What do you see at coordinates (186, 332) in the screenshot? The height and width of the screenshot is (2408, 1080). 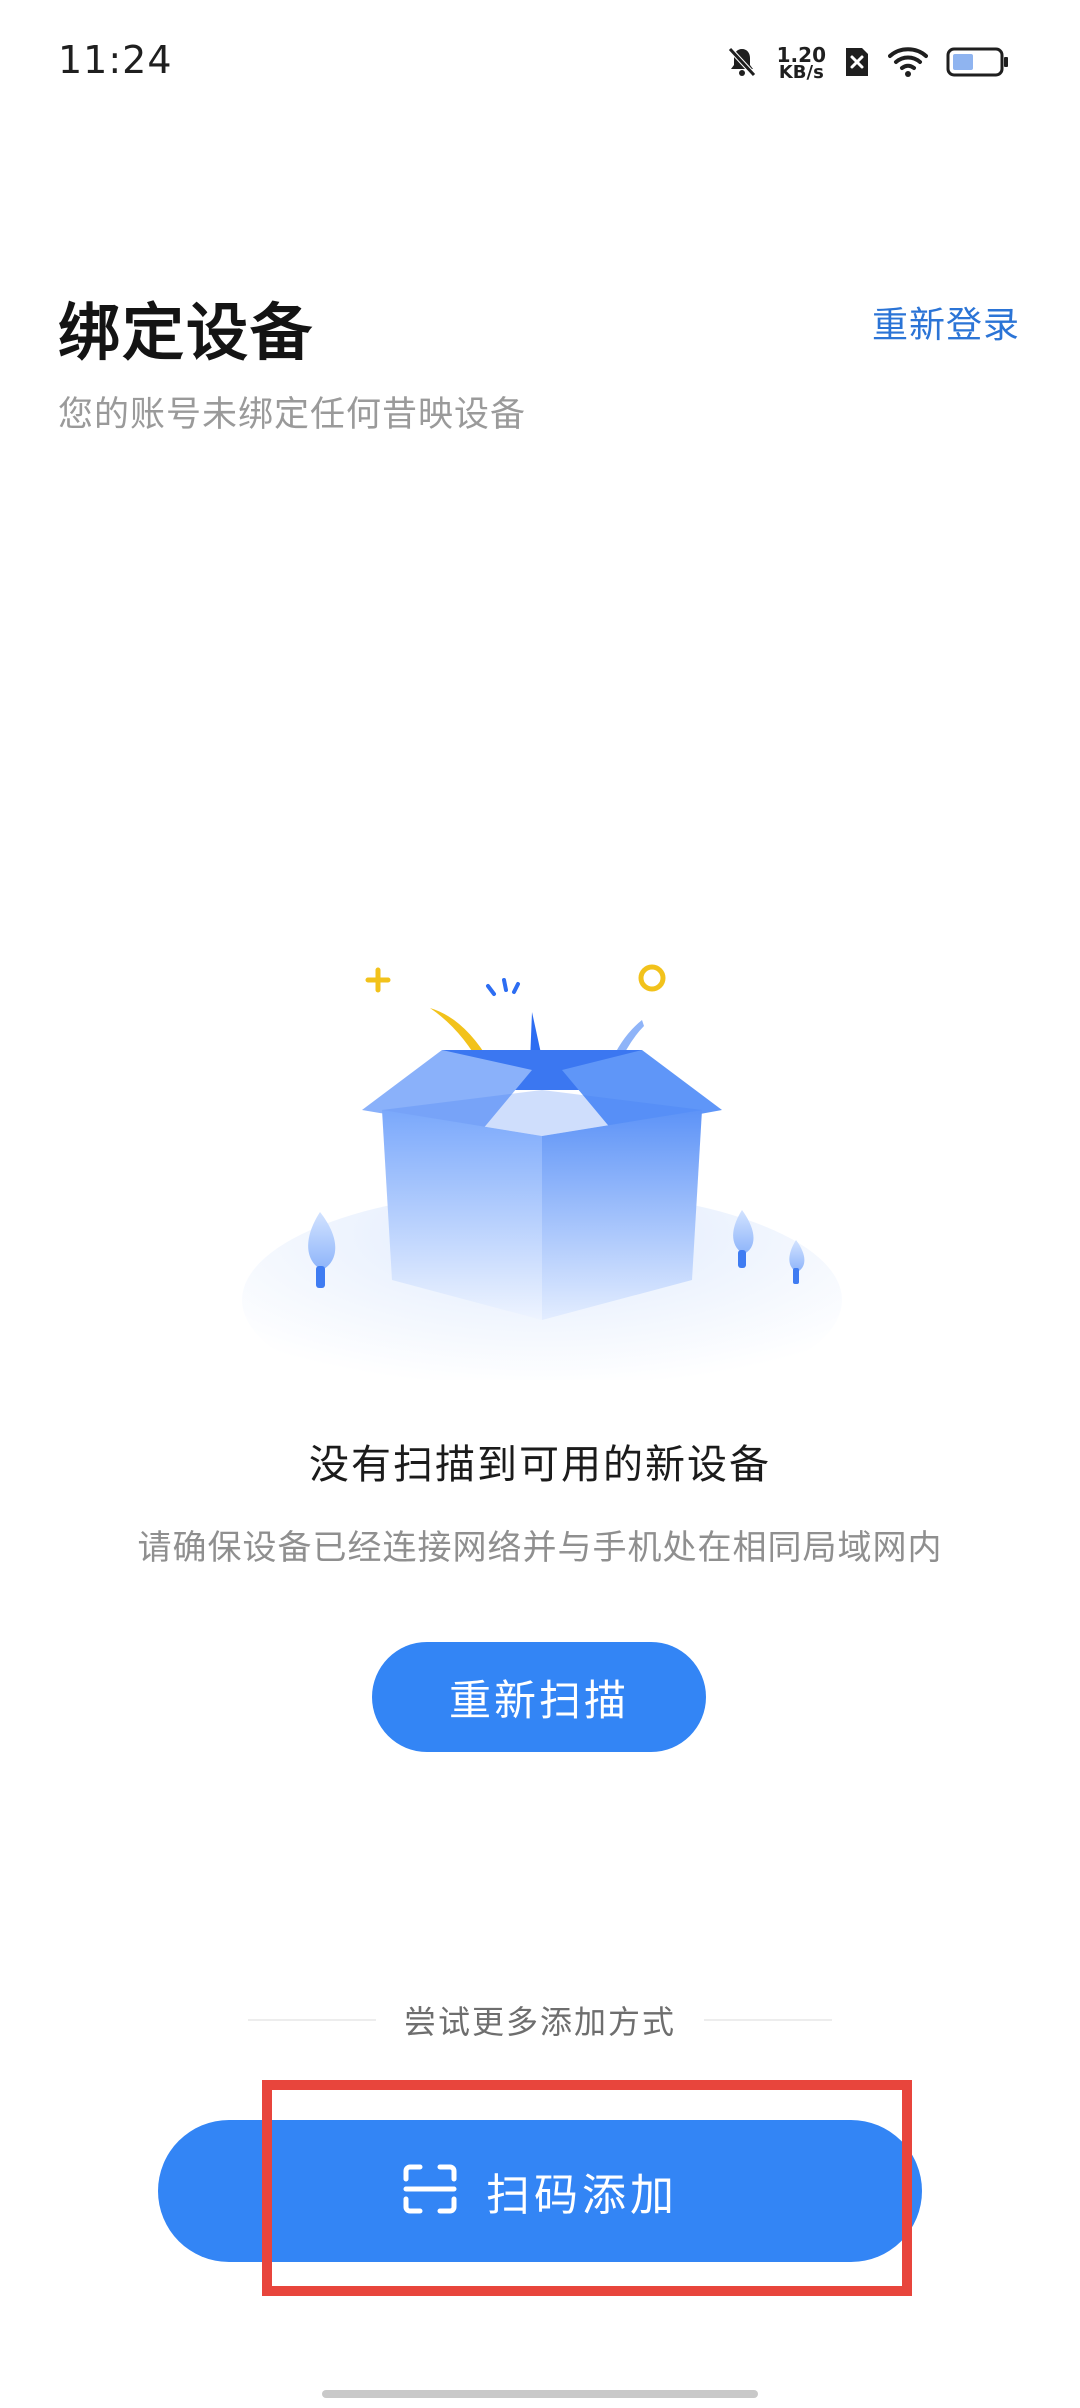 I see `page-title: 绑定设备` at bounding box center [186, 332].